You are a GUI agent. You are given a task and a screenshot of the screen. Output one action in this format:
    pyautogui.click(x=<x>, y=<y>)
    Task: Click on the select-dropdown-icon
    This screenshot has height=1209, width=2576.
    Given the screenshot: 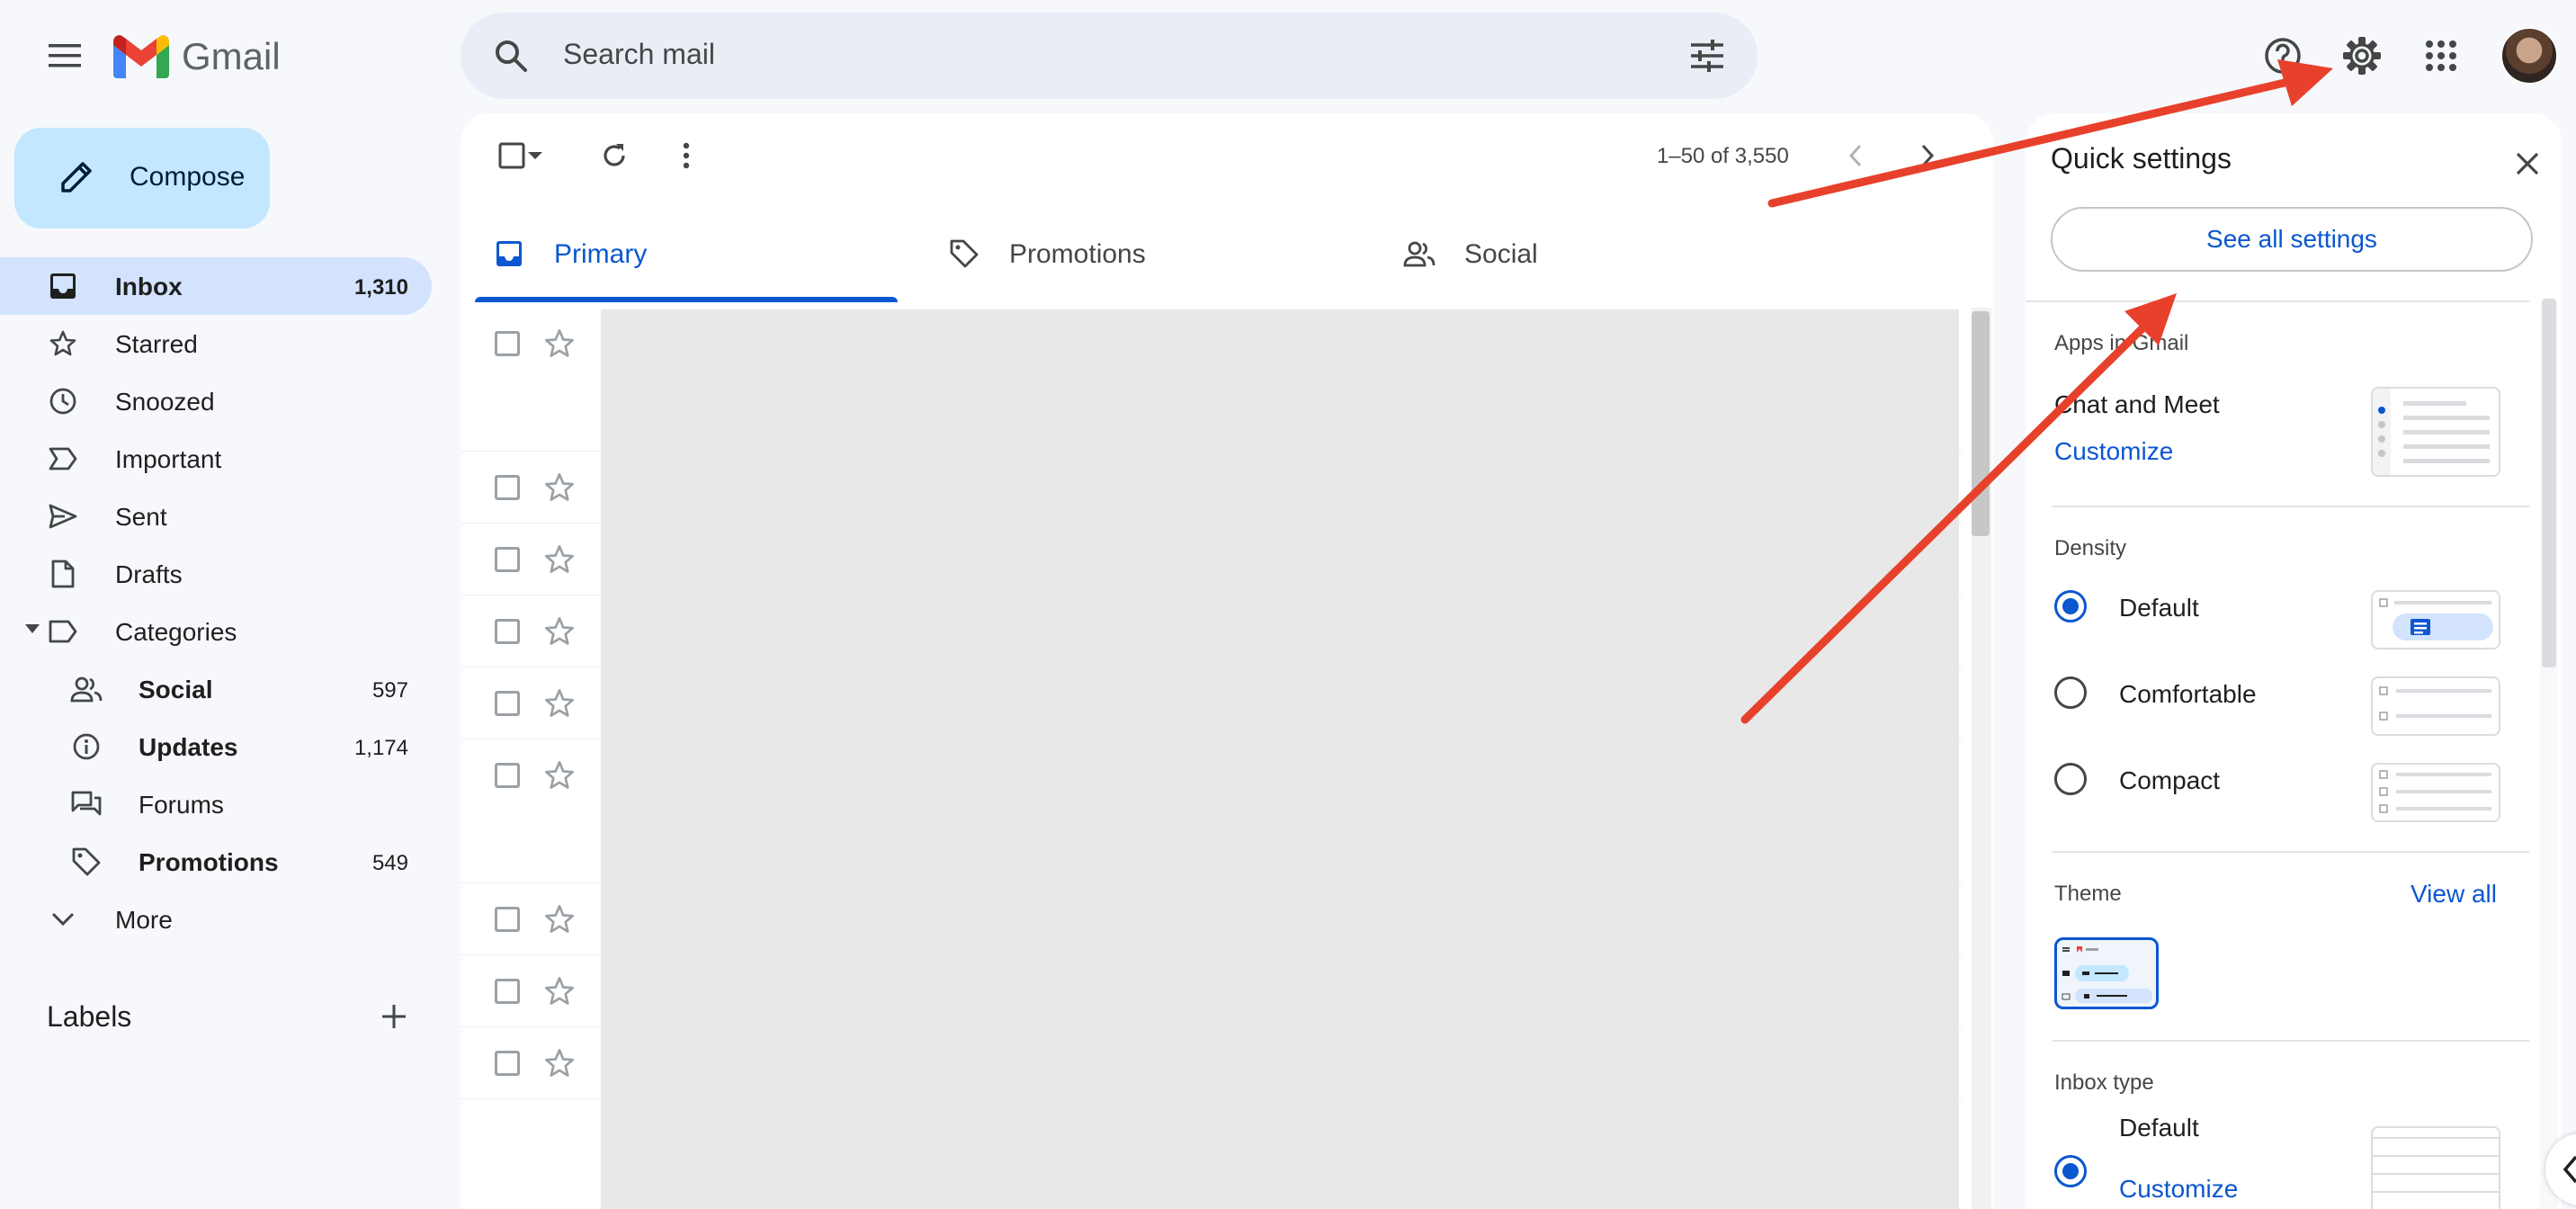 What is the action you would take?
    pyautogui.click(x=535, y=155)
    